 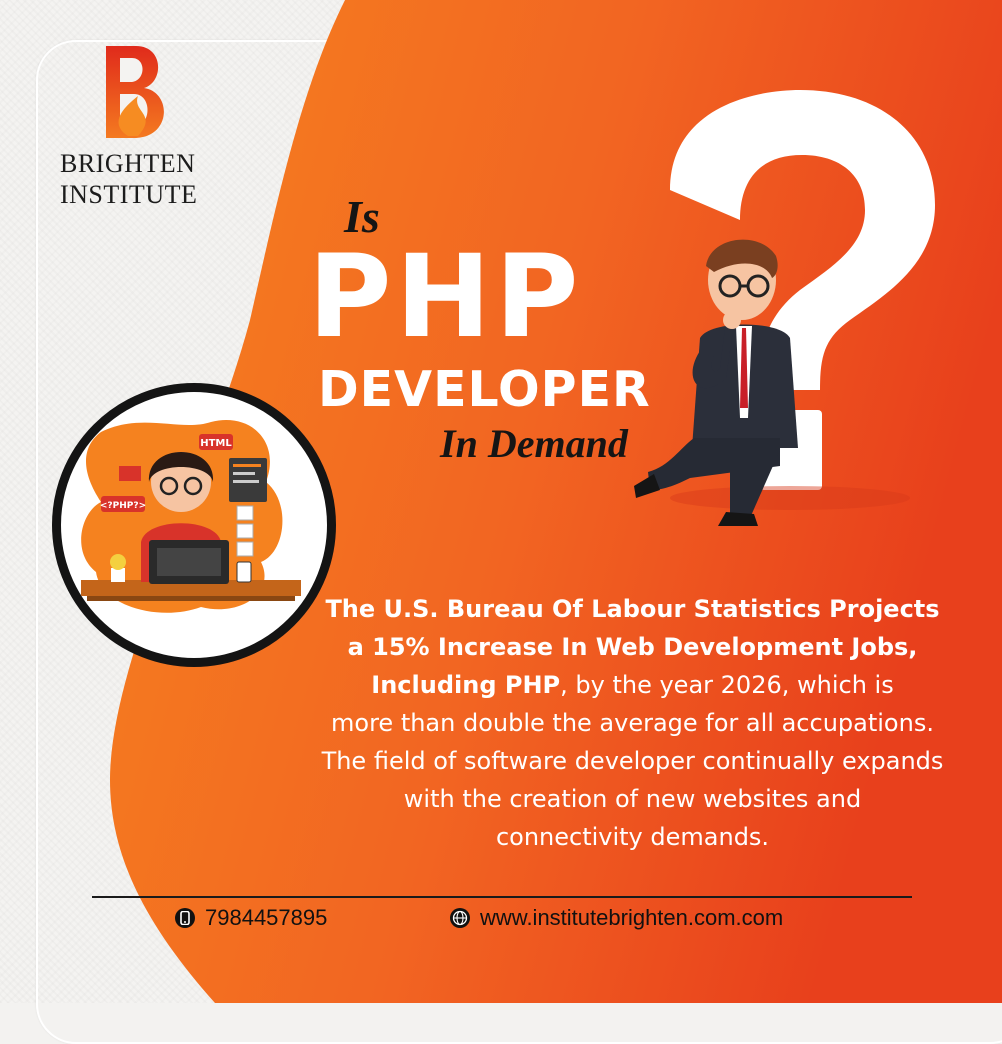 I want to click on headline-in-demand: In Demand, so click(x=534, y=443).